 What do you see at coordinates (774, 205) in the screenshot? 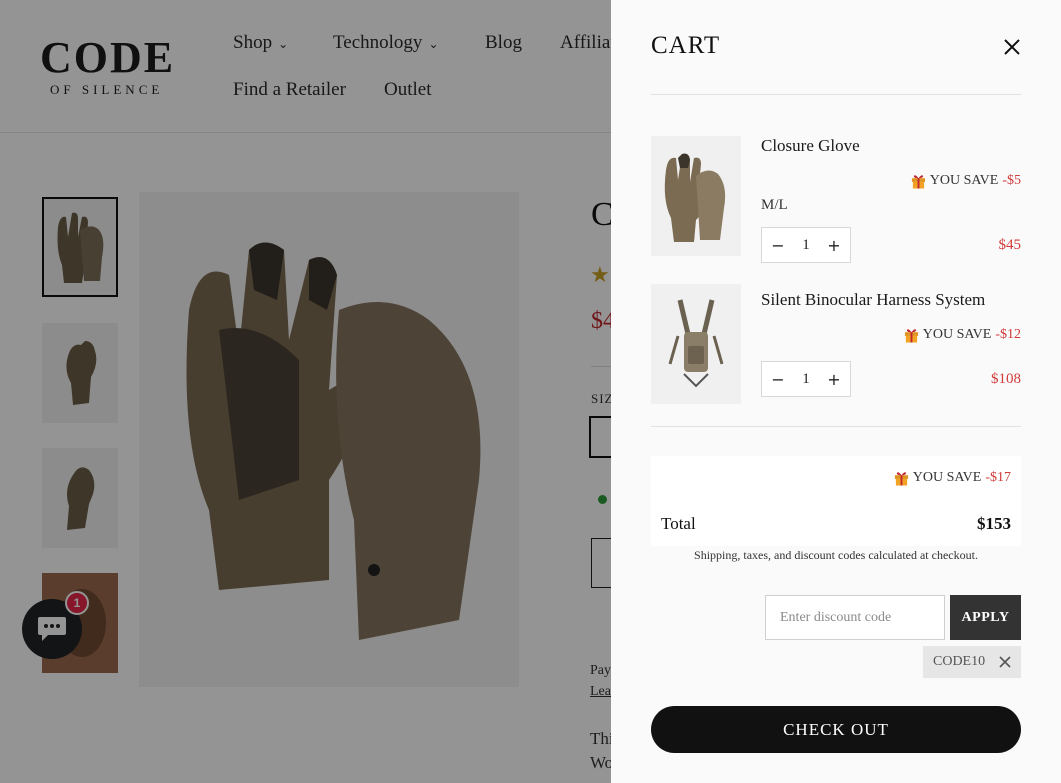
I see `cart-item-variant: M/L` at bounding box center [774, 205].